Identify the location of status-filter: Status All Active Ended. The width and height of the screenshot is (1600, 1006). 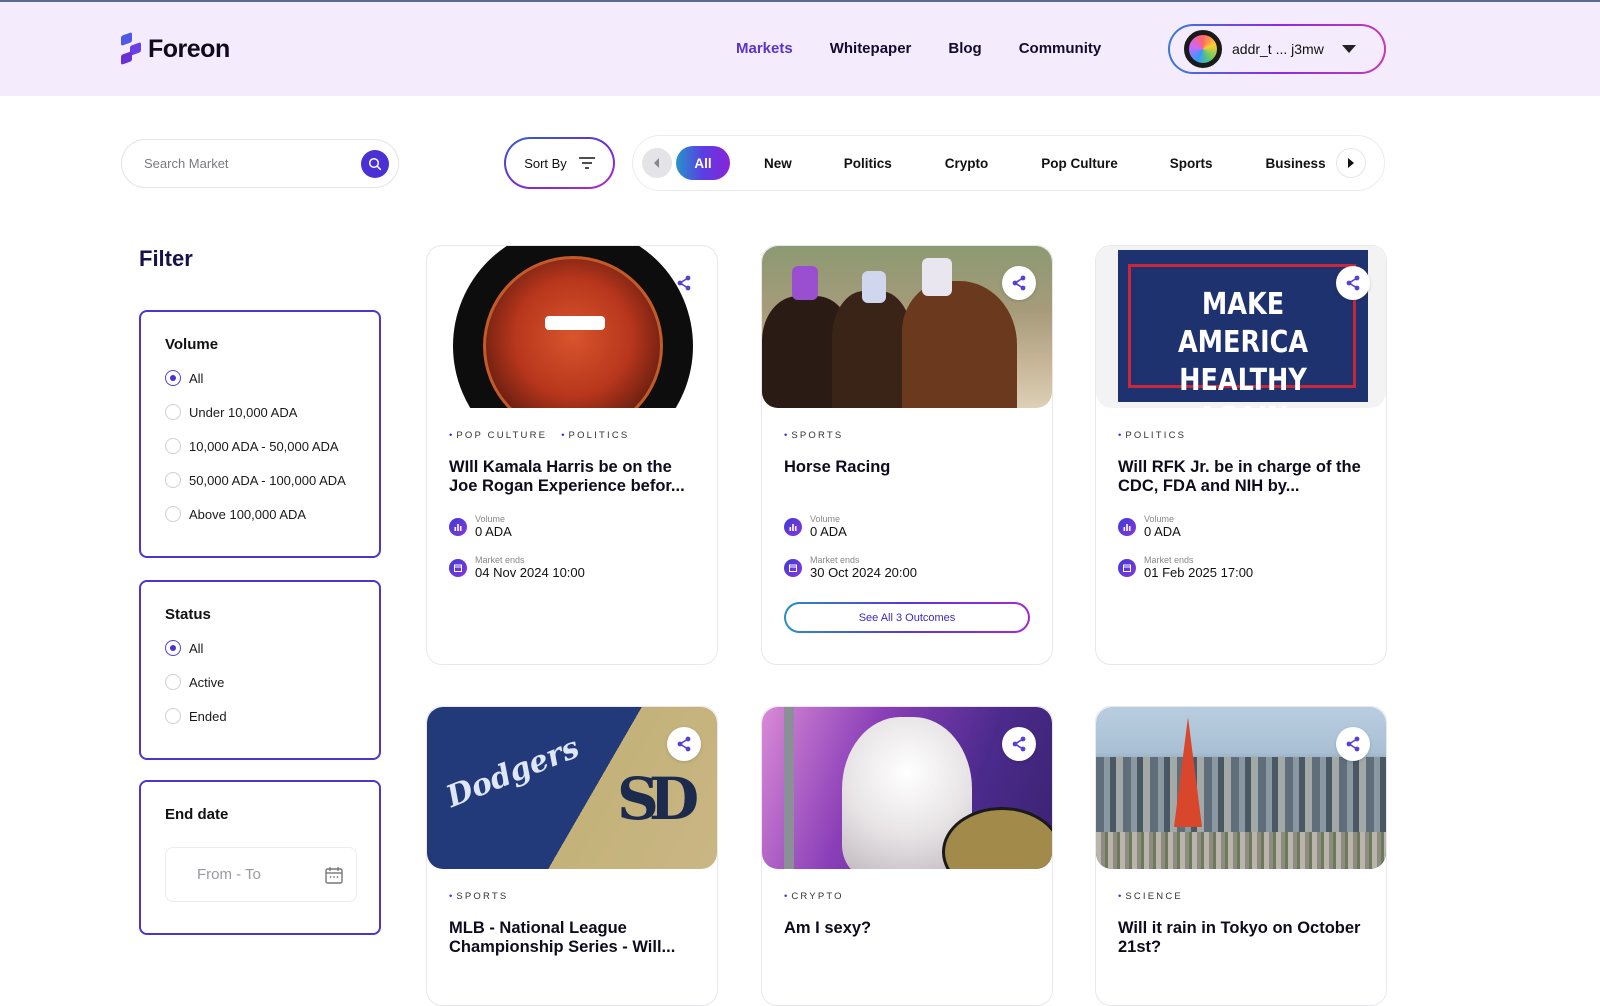
(260, 670).